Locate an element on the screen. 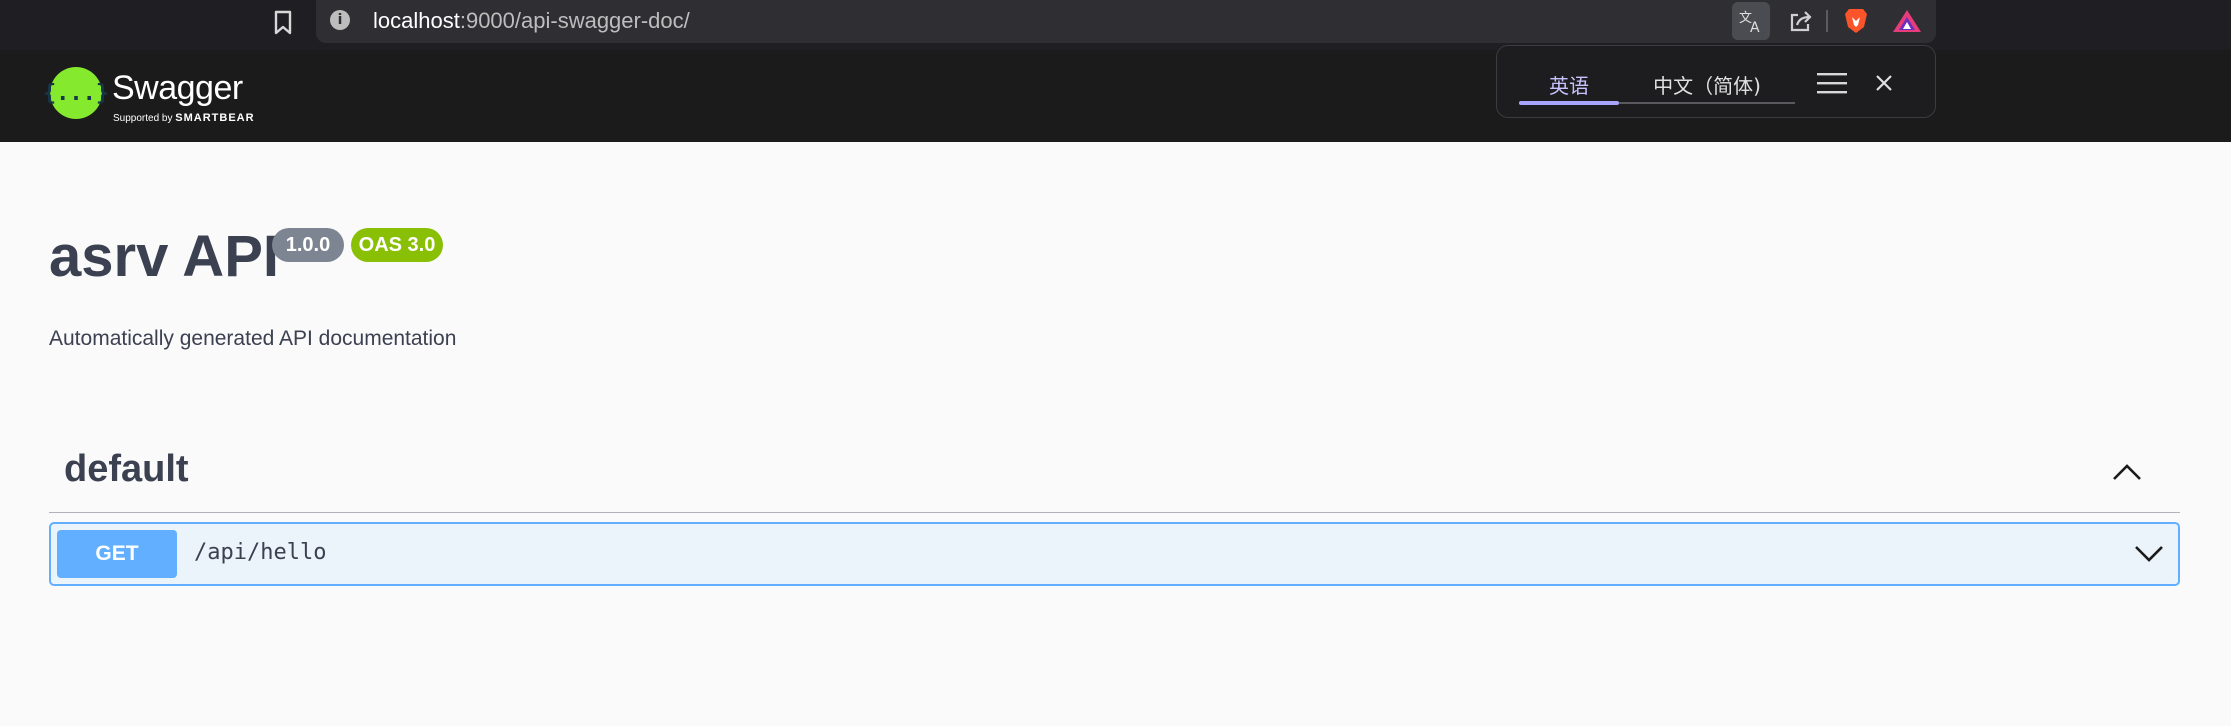  chevron-down-icon is located at coordinates (2149, 554).